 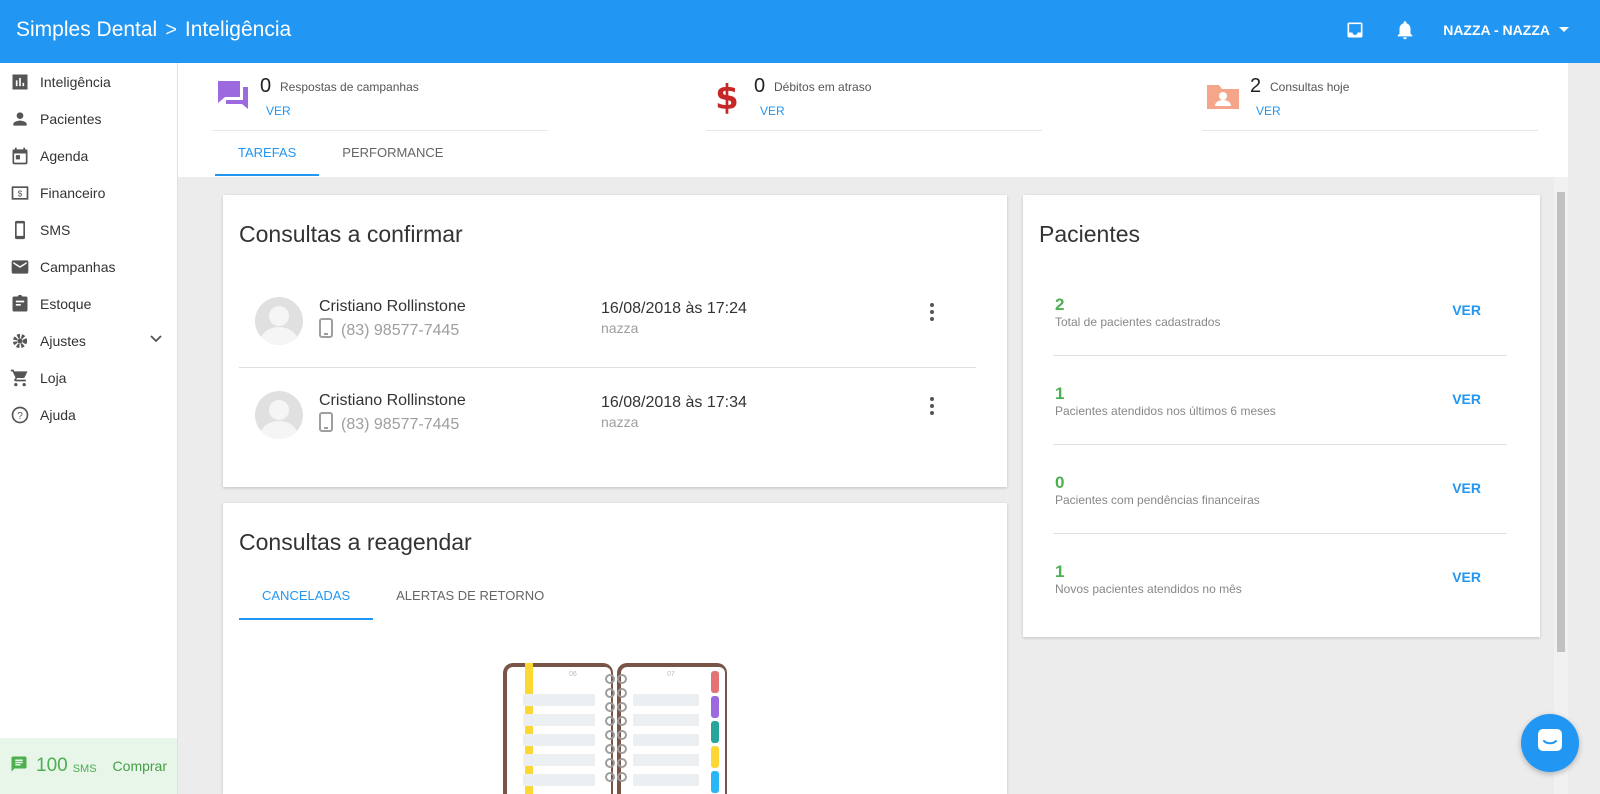 I want to click on sidebar-item-label: Ajustes, so click(x=63, y=340).